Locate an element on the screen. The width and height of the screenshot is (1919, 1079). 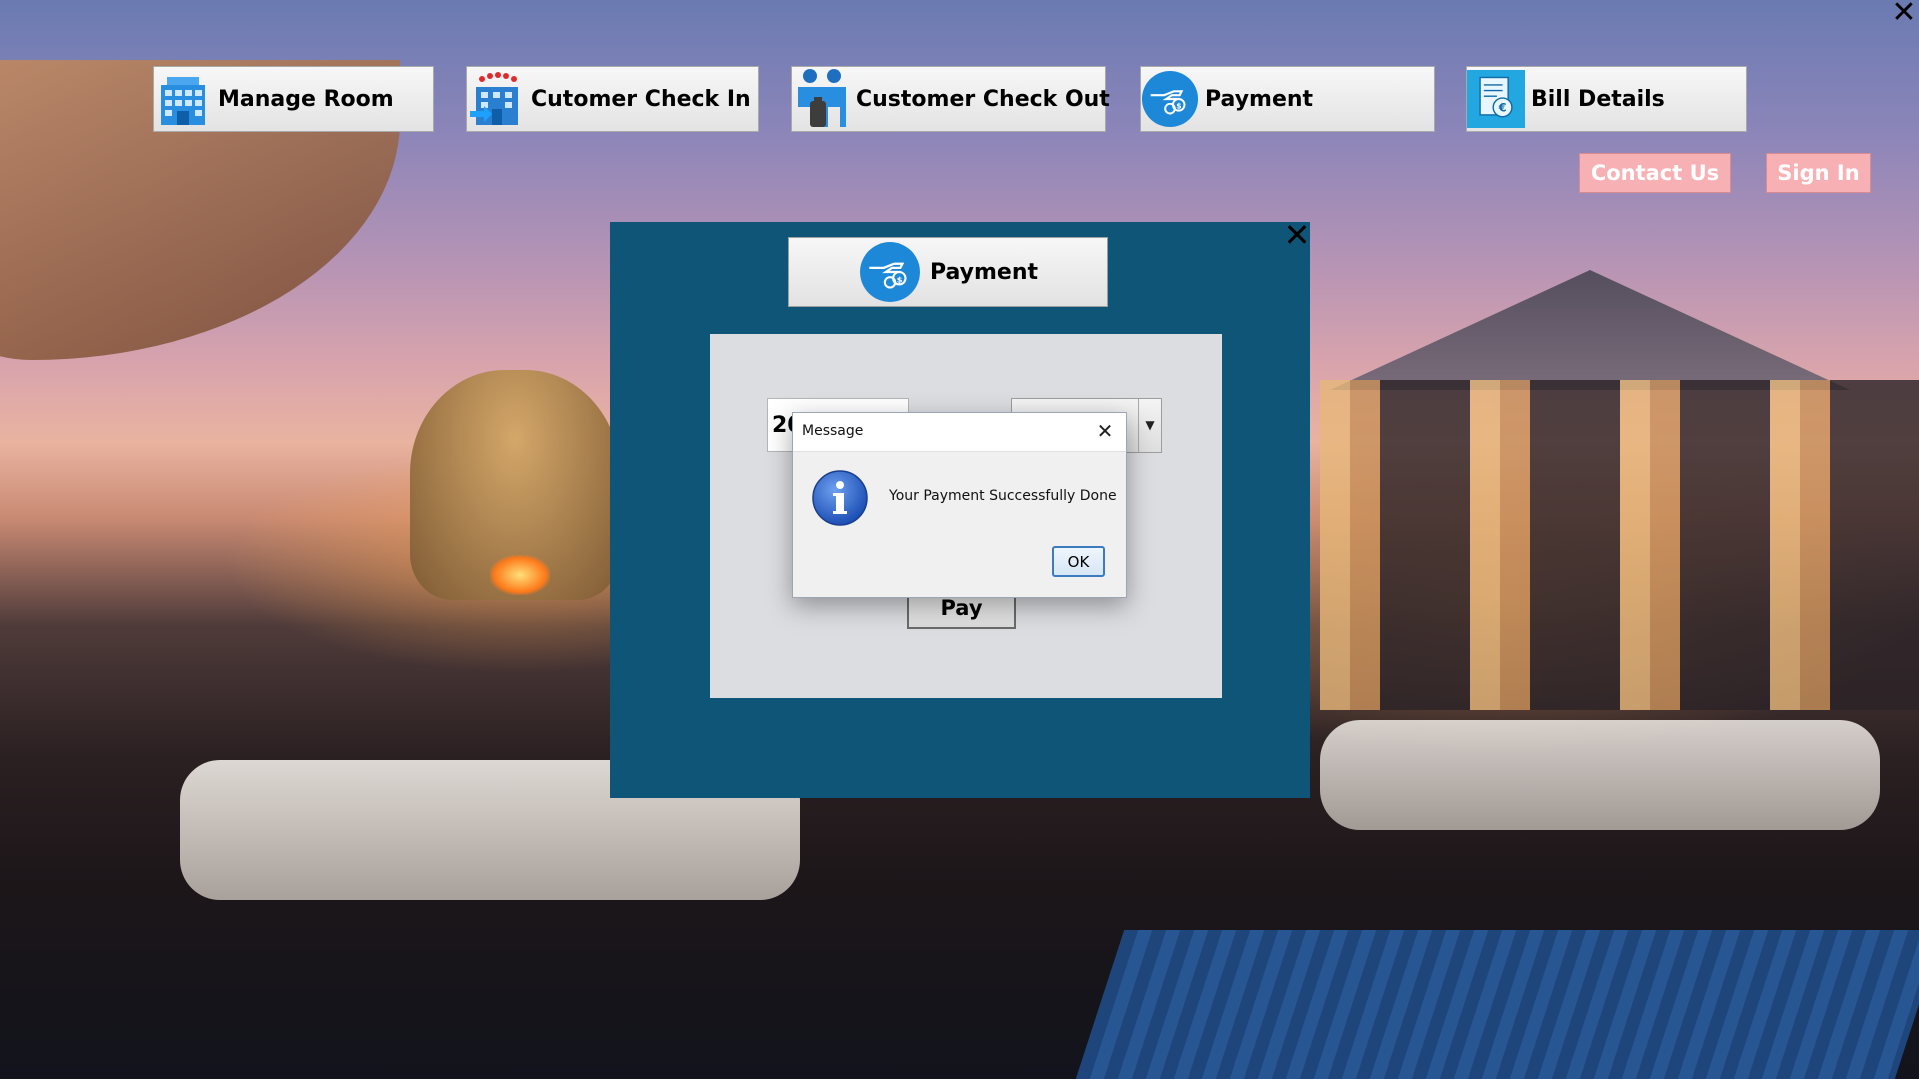
payment-title-button: $ Payment is located at coordinates (948, 272).